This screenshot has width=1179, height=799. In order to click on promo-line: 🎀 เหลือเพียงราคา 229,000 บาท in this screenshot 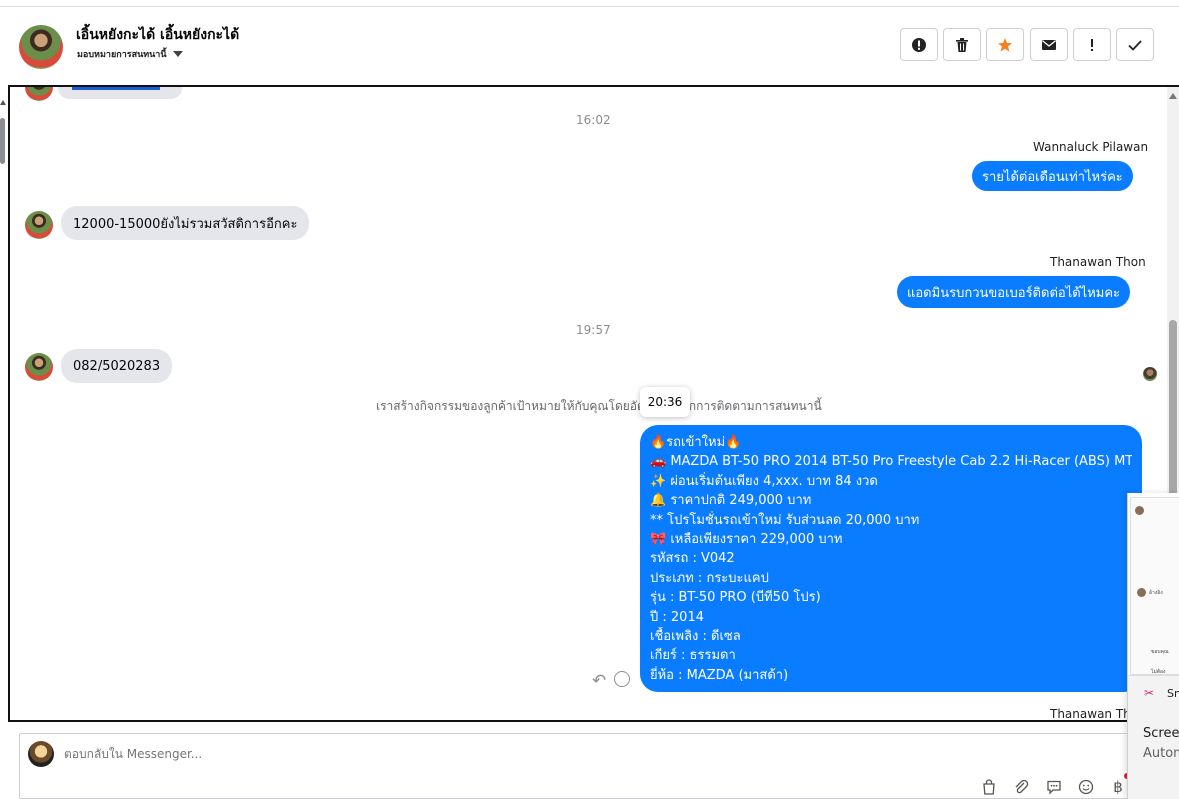, I will do `click(746, 540)`.